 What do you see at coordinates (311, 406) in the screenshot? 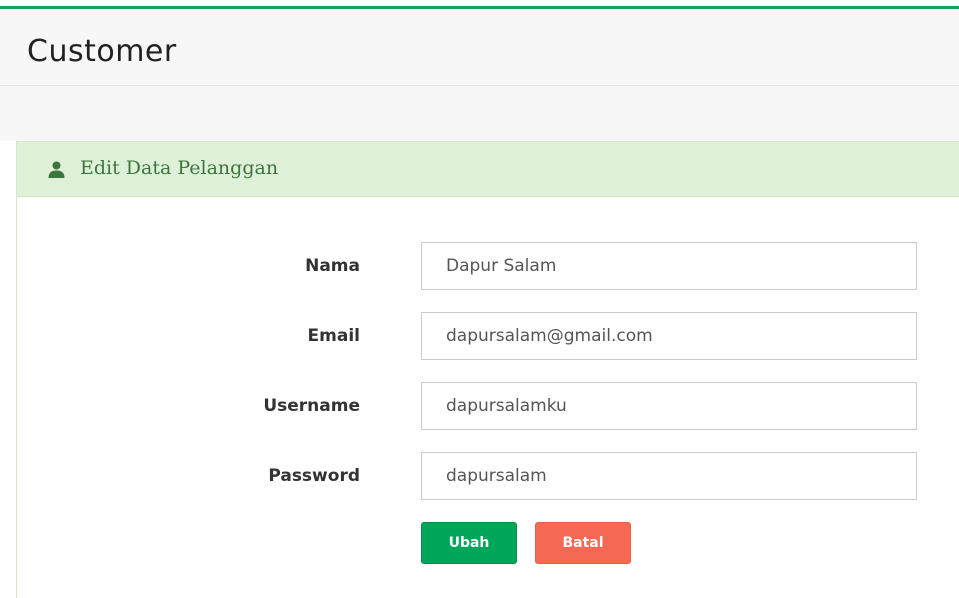
I see `username-label: Username` at bounding box center [311, 406].